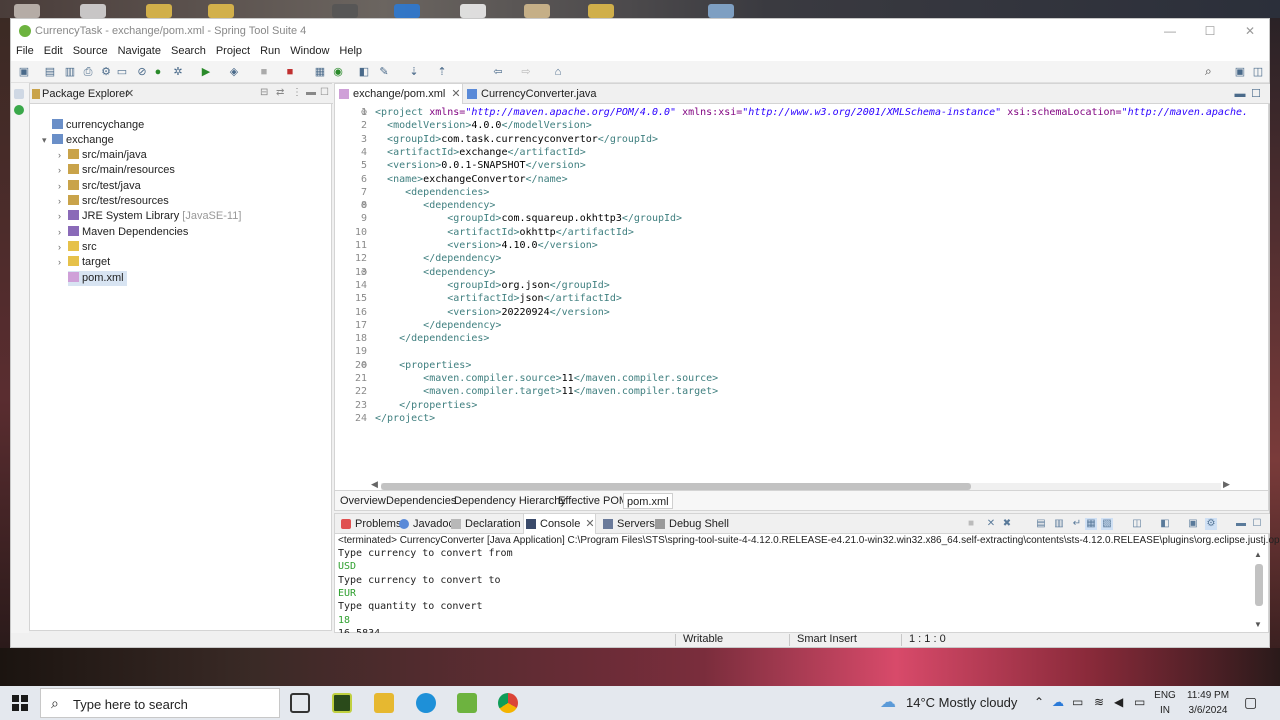  What do you see at coordinates (1139, 702) in the screenshot?
I see `battery-icon: ▭` at bounding box center [1139, 702].